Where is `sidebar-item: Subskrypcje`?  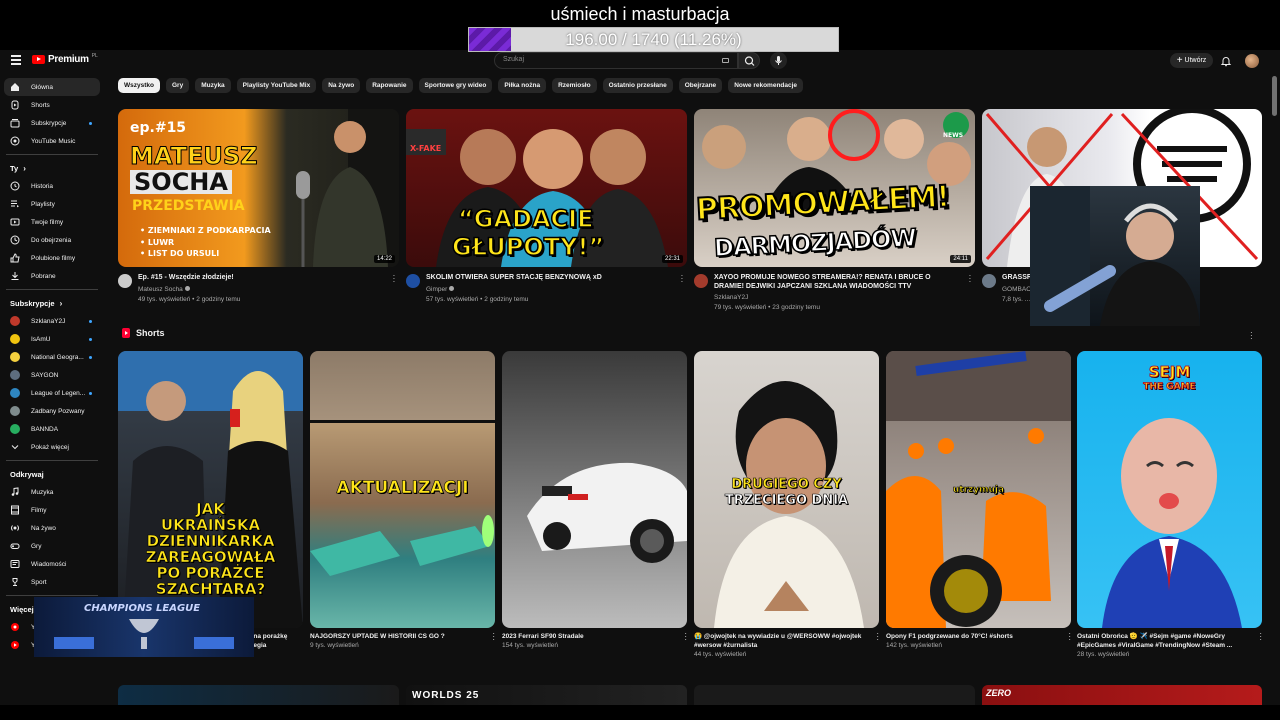
sidebar-item: Subskrypcje is located at coordinates (52, 123).